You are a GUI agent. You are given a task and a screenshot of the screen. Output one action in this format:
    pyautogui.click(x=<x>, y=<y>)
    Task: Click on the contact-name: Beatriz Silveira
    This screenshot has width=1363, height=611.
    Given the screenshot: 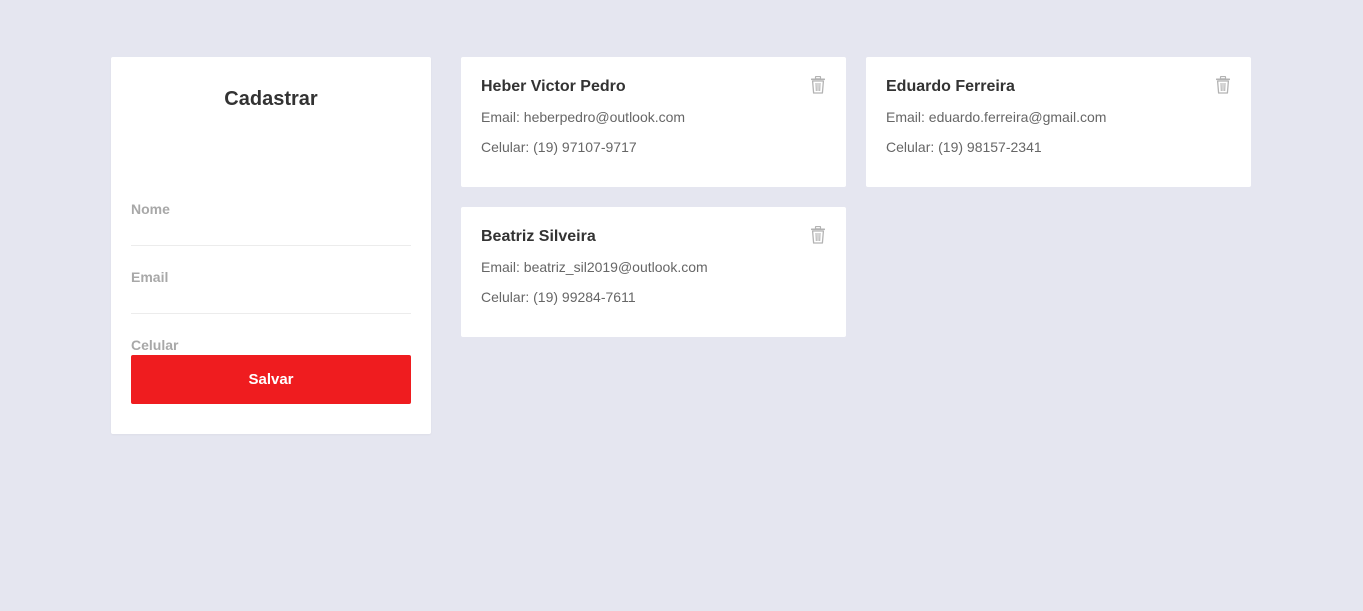 What is the action you would take?
    pyautogui.click(x=538, y=236)
    